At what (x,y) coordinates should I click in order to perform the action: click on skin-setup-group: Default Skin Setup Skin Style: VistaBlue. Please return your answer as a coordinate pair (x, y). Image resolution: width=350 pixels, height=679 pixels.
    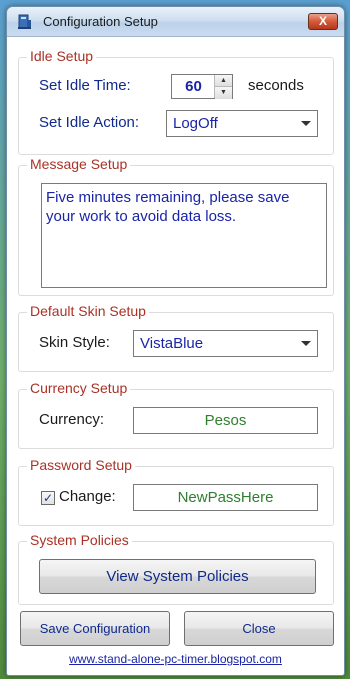
    Looking at the image, I should click on (176, 337).